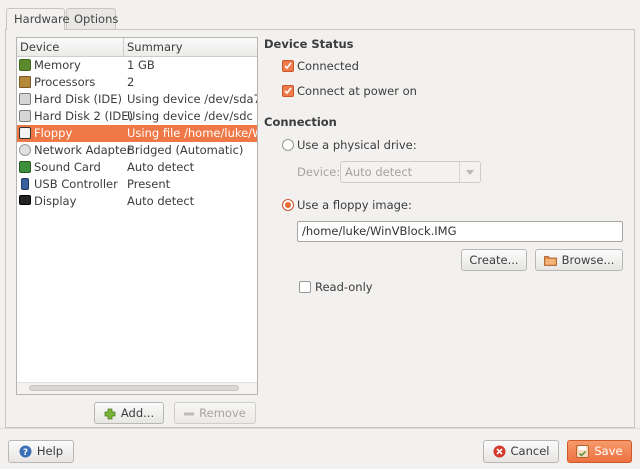  What do you see at coordinates (137, 82) in the screenshot?
I see `device-row-processors: Processors 2` at bounding box center [137, 82].